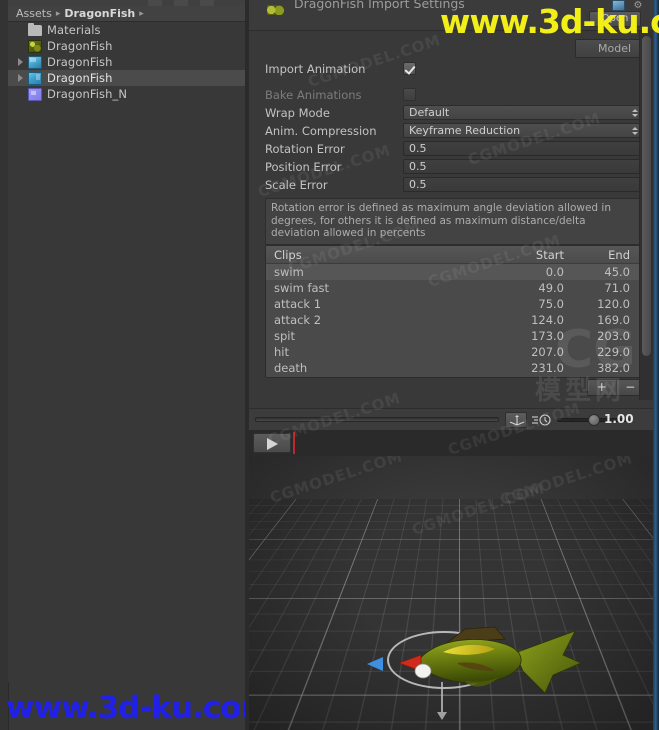  I want to click on axis-gizmo-icon, so click(516, 420).